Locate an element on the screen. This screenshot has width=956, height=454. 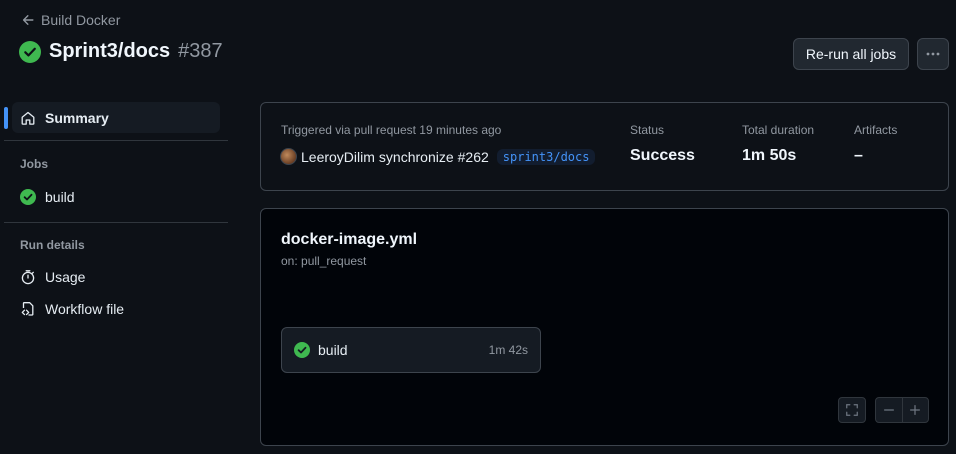
back-link: Build Docker is located at coordinates (70, 20).